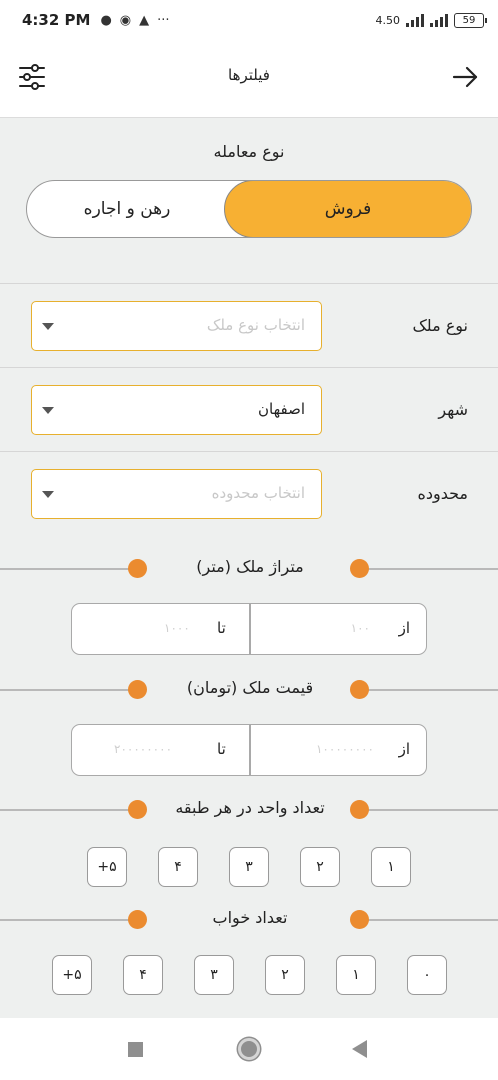 Image resolution: width=498 pixels, height=1080 pixels. I want to click on home-icon, so click(249, 1049).